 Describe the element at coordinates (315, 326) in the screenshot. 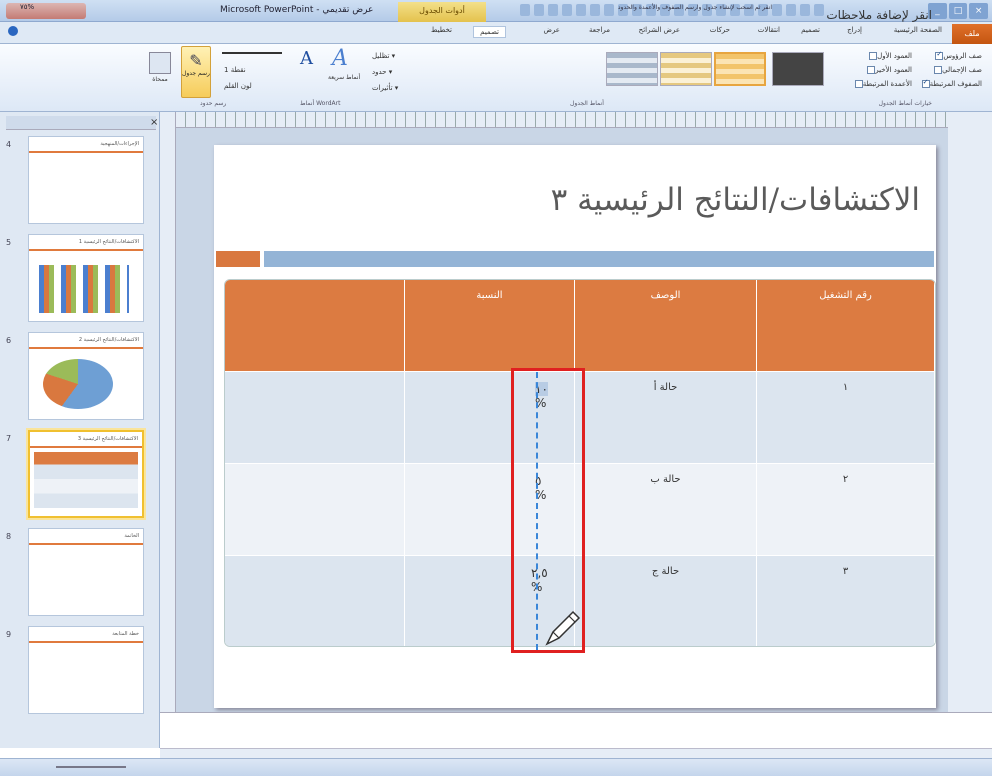

I see `table-header-cell` at that location.